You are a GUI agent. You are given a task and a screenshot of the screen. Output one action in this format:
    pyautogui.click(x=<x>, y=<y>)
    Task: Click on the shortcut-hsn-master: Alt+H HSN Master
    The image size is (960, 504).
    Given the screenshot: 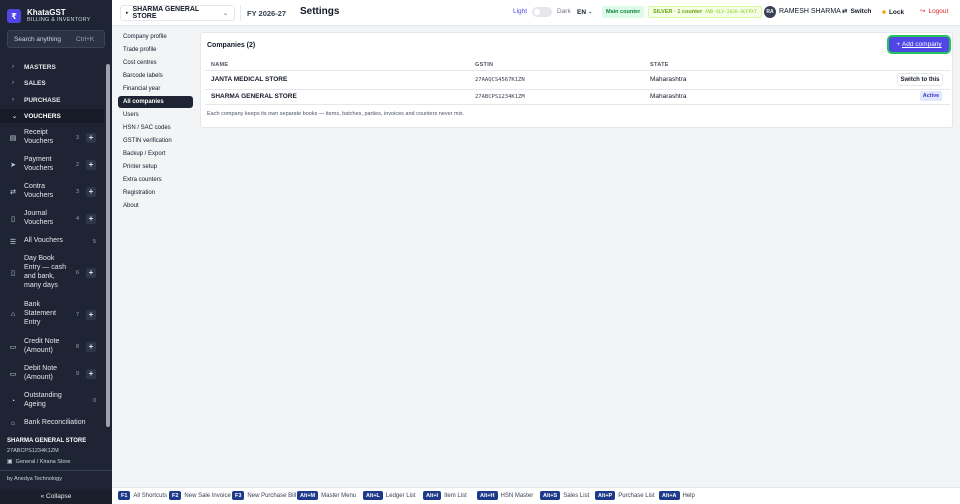 What is the action you would take?
    pyautogui.click(x=505, y=495)
    